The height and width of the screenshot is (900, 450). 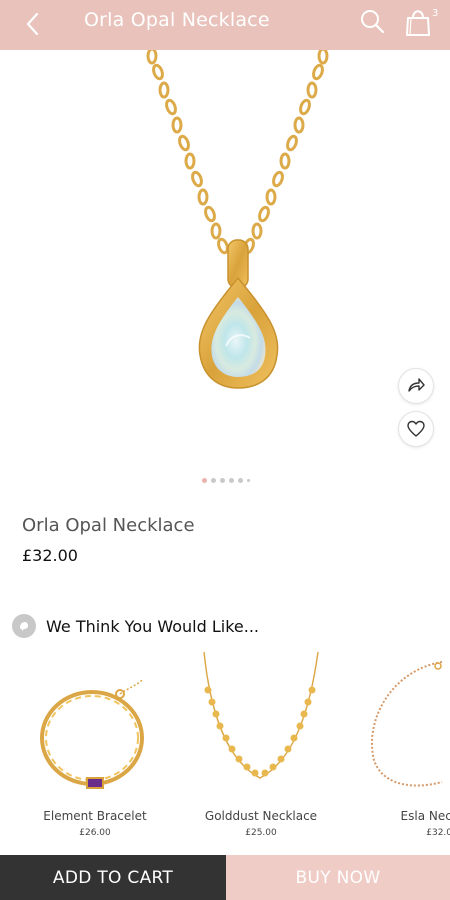 What do you see at coordinates (95, 833) in the screenshot?
I see `recommendation-price: £26.00` at bounding box center [95, 833].